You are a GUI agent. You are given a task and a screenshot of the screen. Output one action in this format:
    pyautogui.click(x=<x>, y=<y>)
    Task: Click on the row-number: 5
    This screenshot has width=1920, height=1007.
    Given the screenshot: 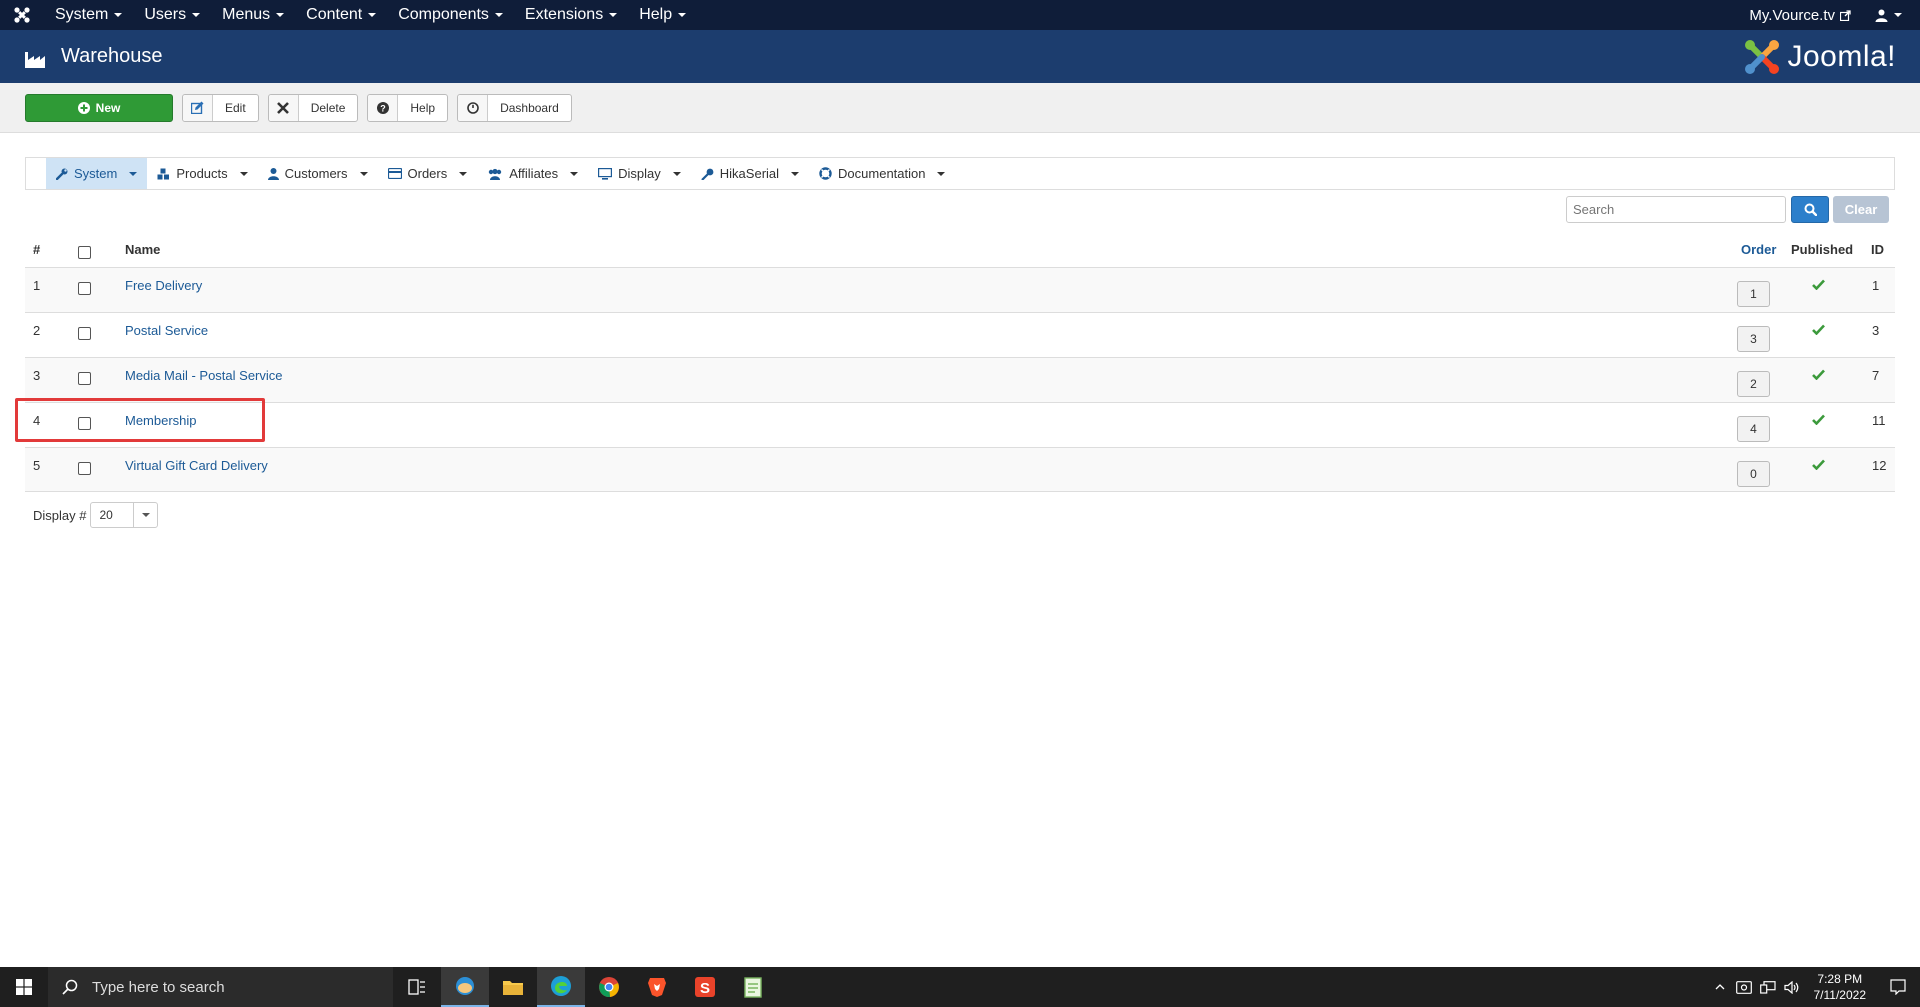 What is the action you would take?
    pyautogui.click(x=37, y=465)
    